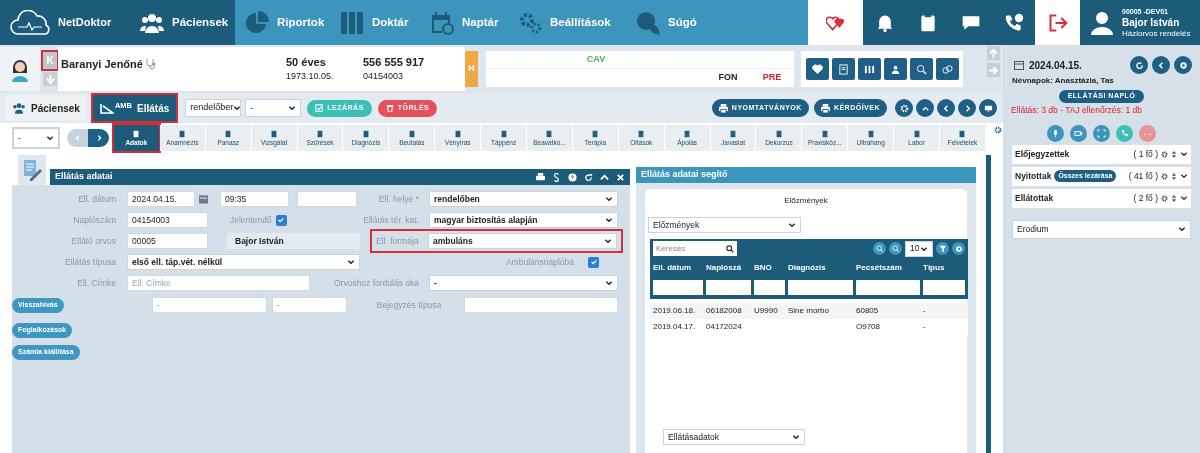  I want to click on calendar-icon, so click(203, 199).